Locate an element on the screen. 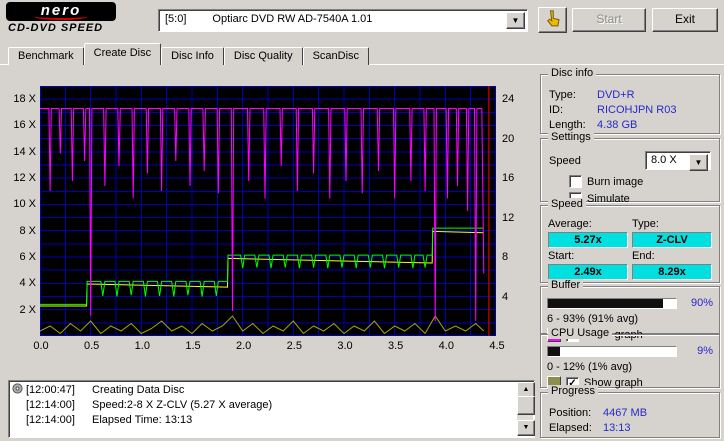 Image resolution: width=724 pixels, height=441 pixels. disc-info-row: ID: RICOHJPN R03 is located at coordinates (630, 109).